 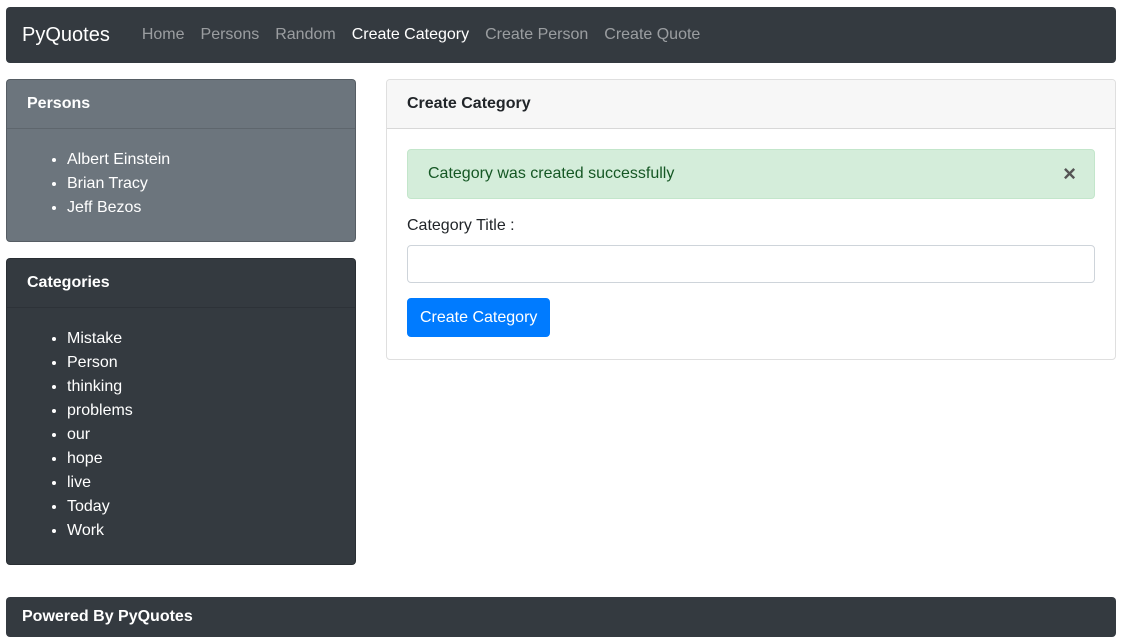 I want to click on category-item: Today, so click(x=201, y=507).